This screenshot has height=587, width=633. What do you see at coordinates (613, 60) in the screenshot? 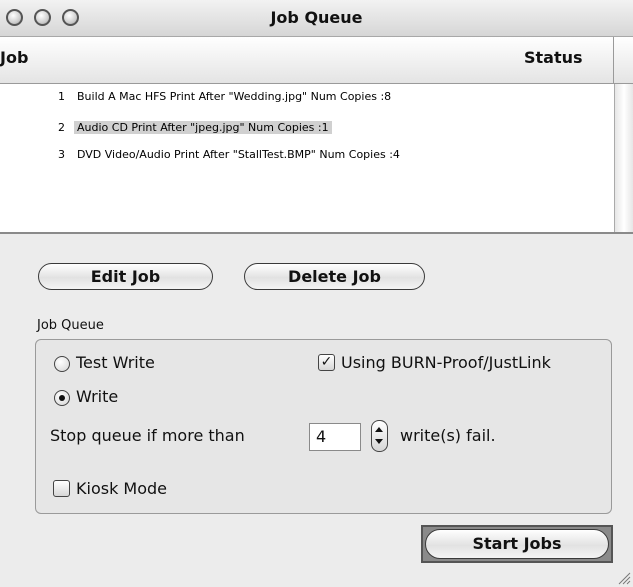
I see `column-divider` at bounding box center [613, 60].